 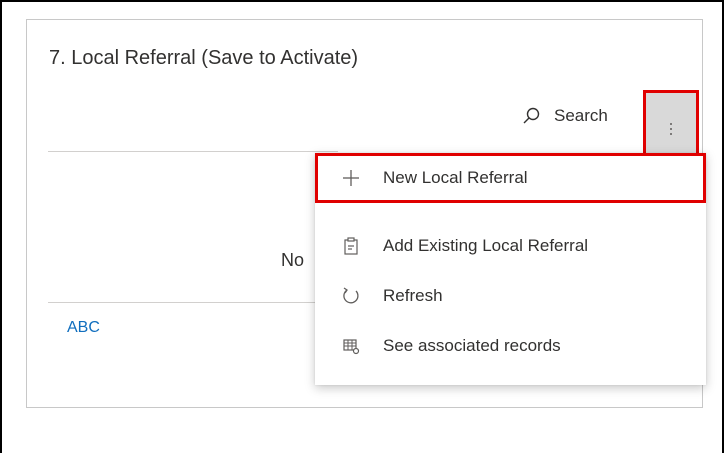 I want to click on menu-item-label: New Local Referral, so click(x=455, y=177).